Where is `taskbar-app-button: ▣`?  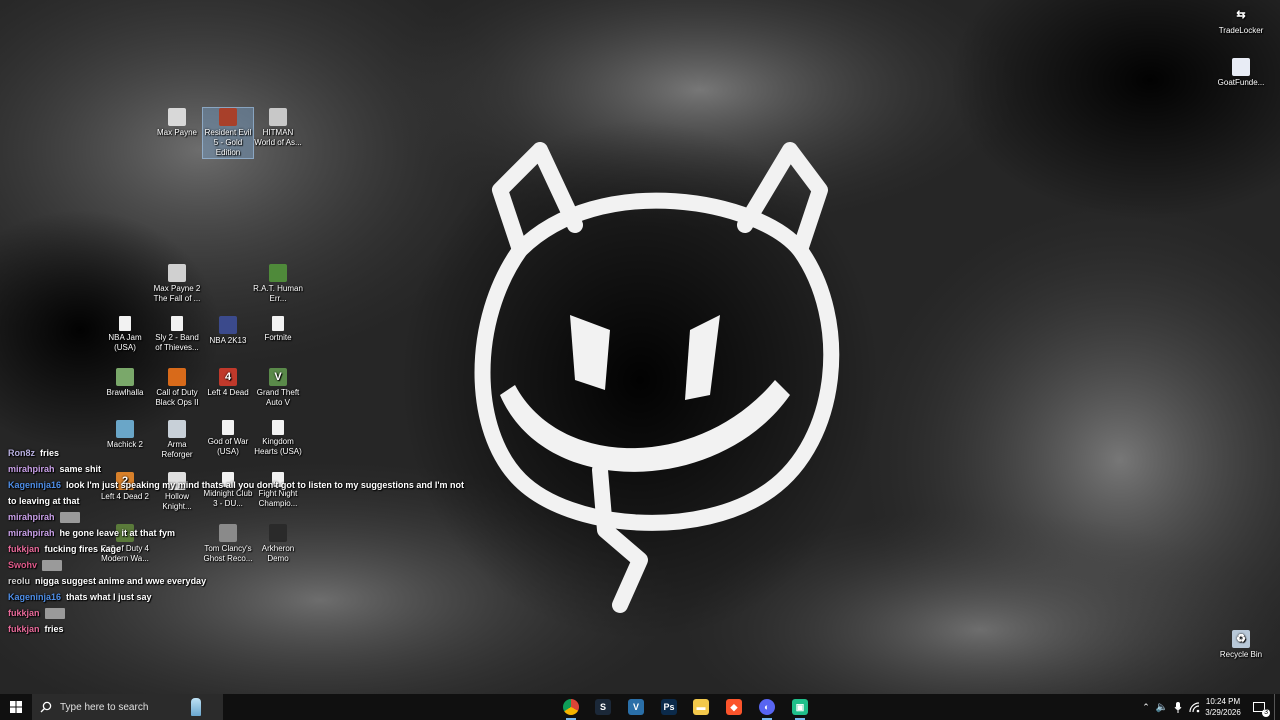
taskbar-app-button: ▣ is located at coordinates (800, 707).